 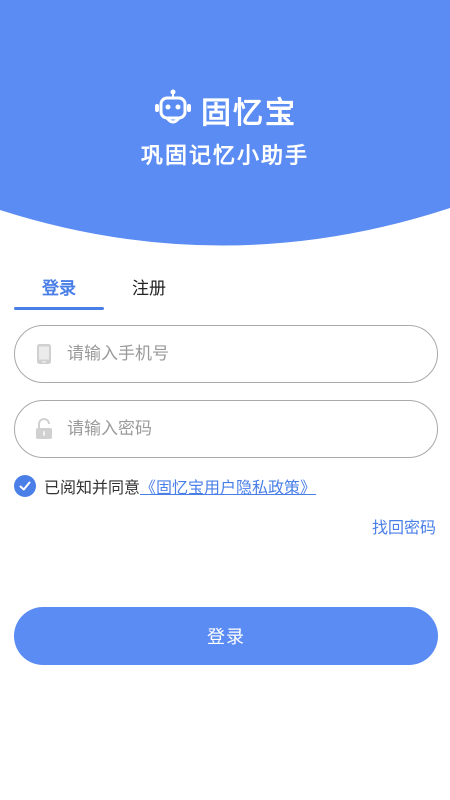 What do you see at coordinates (44, 354) in the screenshot?
I see `phone-icon` at bounding box center [44, 354].